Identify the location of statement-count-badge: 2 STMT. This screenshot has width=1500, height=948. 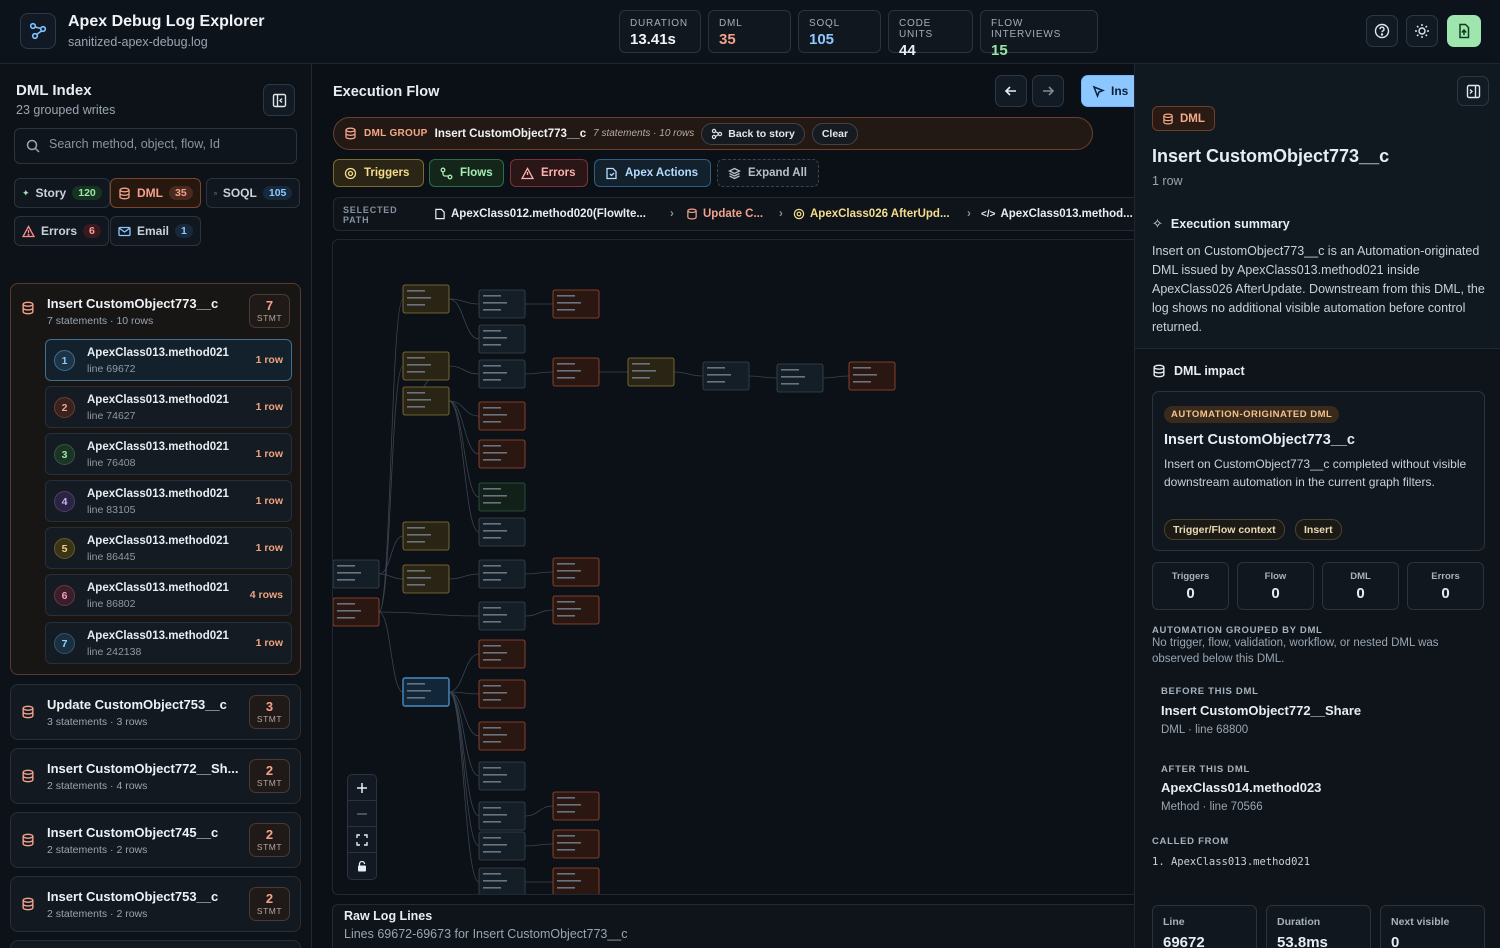
(269, 840).